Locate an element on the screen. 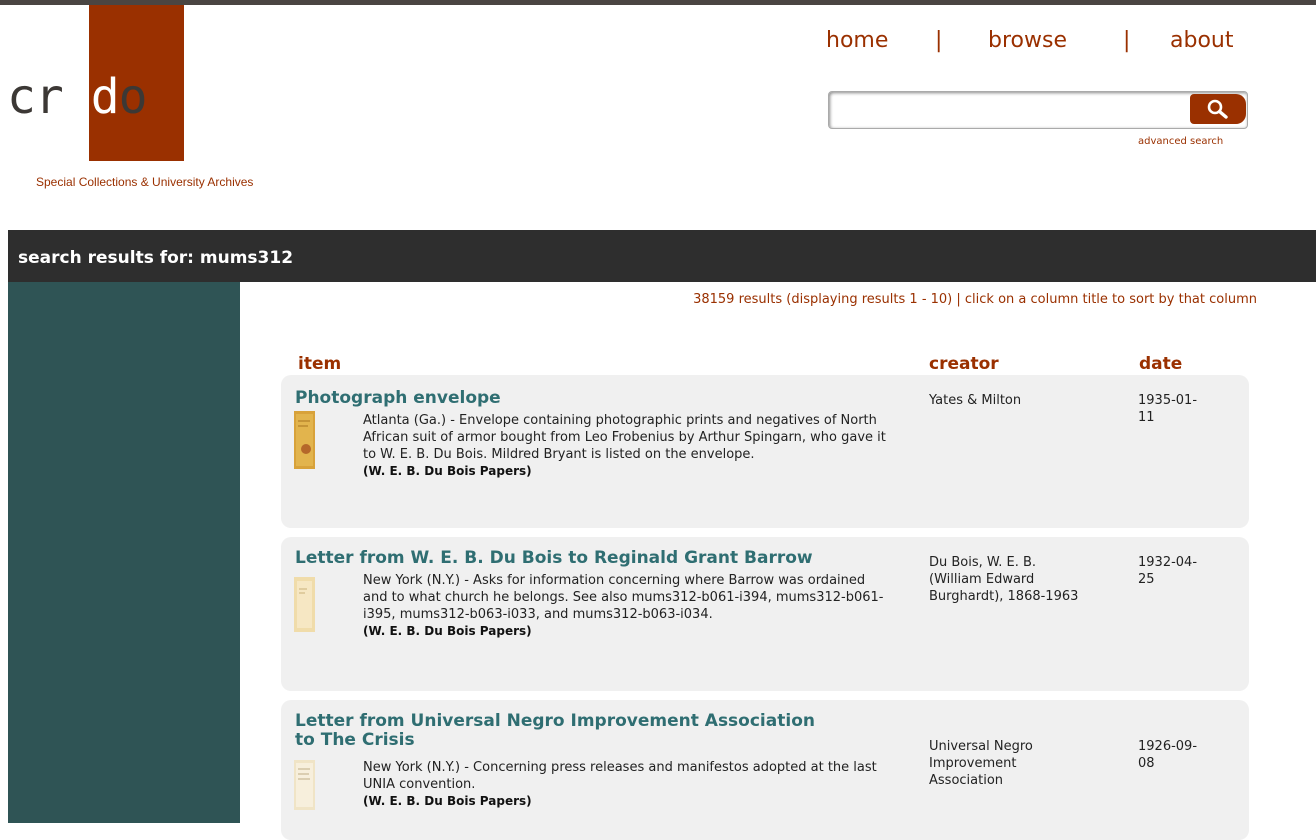 The image size is (1316, 840). top-nav: home | browse | about is located at coordinates (1036, 44).